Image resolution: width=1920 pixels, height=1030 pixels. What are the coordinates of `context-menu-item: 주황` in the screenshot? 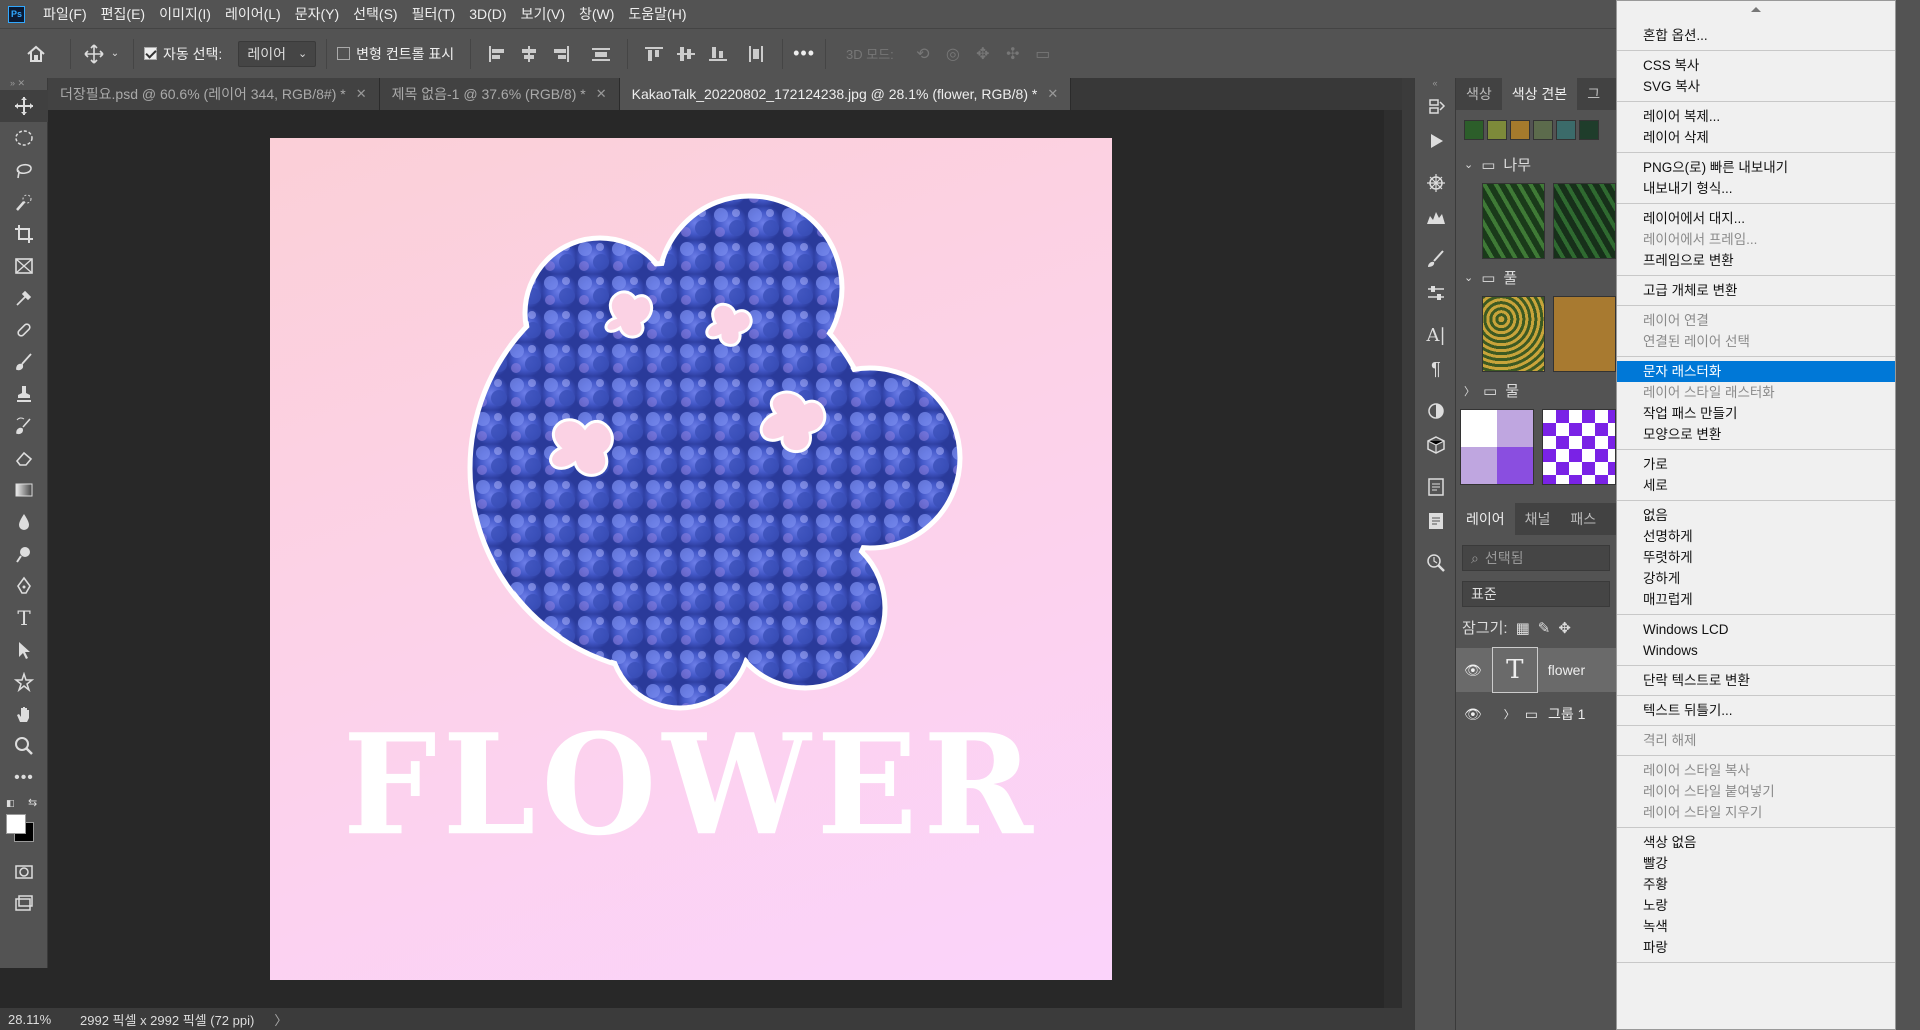 It's located at (1756, 884).